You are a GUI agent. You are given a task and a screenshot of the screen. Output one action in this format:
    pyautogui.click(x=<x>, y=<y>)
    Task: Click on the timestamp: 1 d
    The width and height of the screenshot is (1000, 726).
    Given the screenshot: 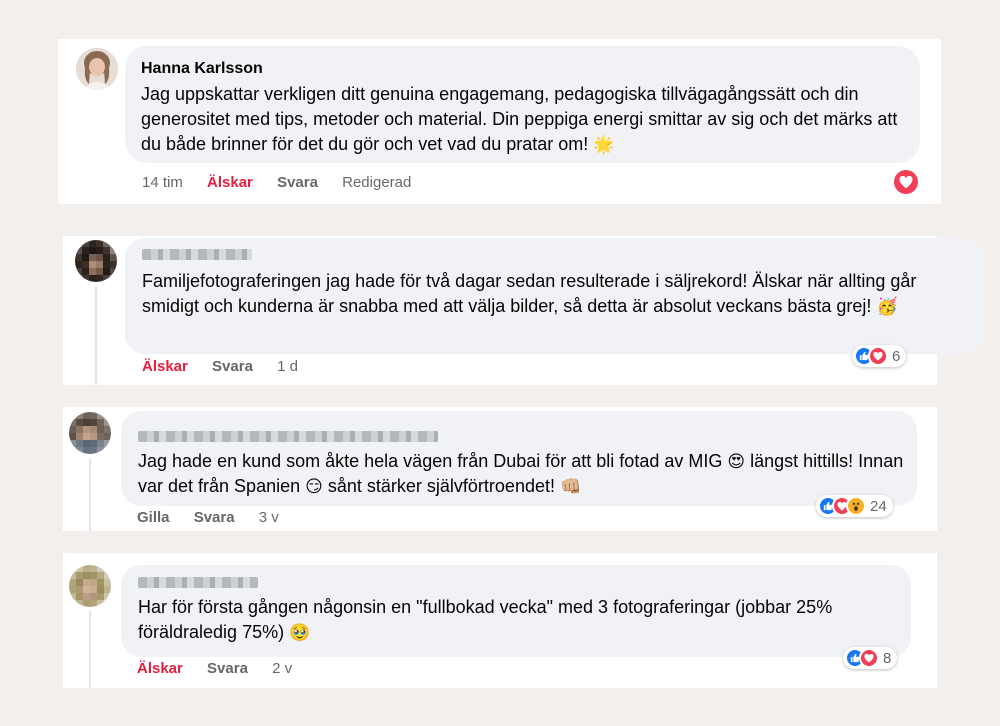 What is the action you would take?
    pyautogui.click(x=287, y=366)
    